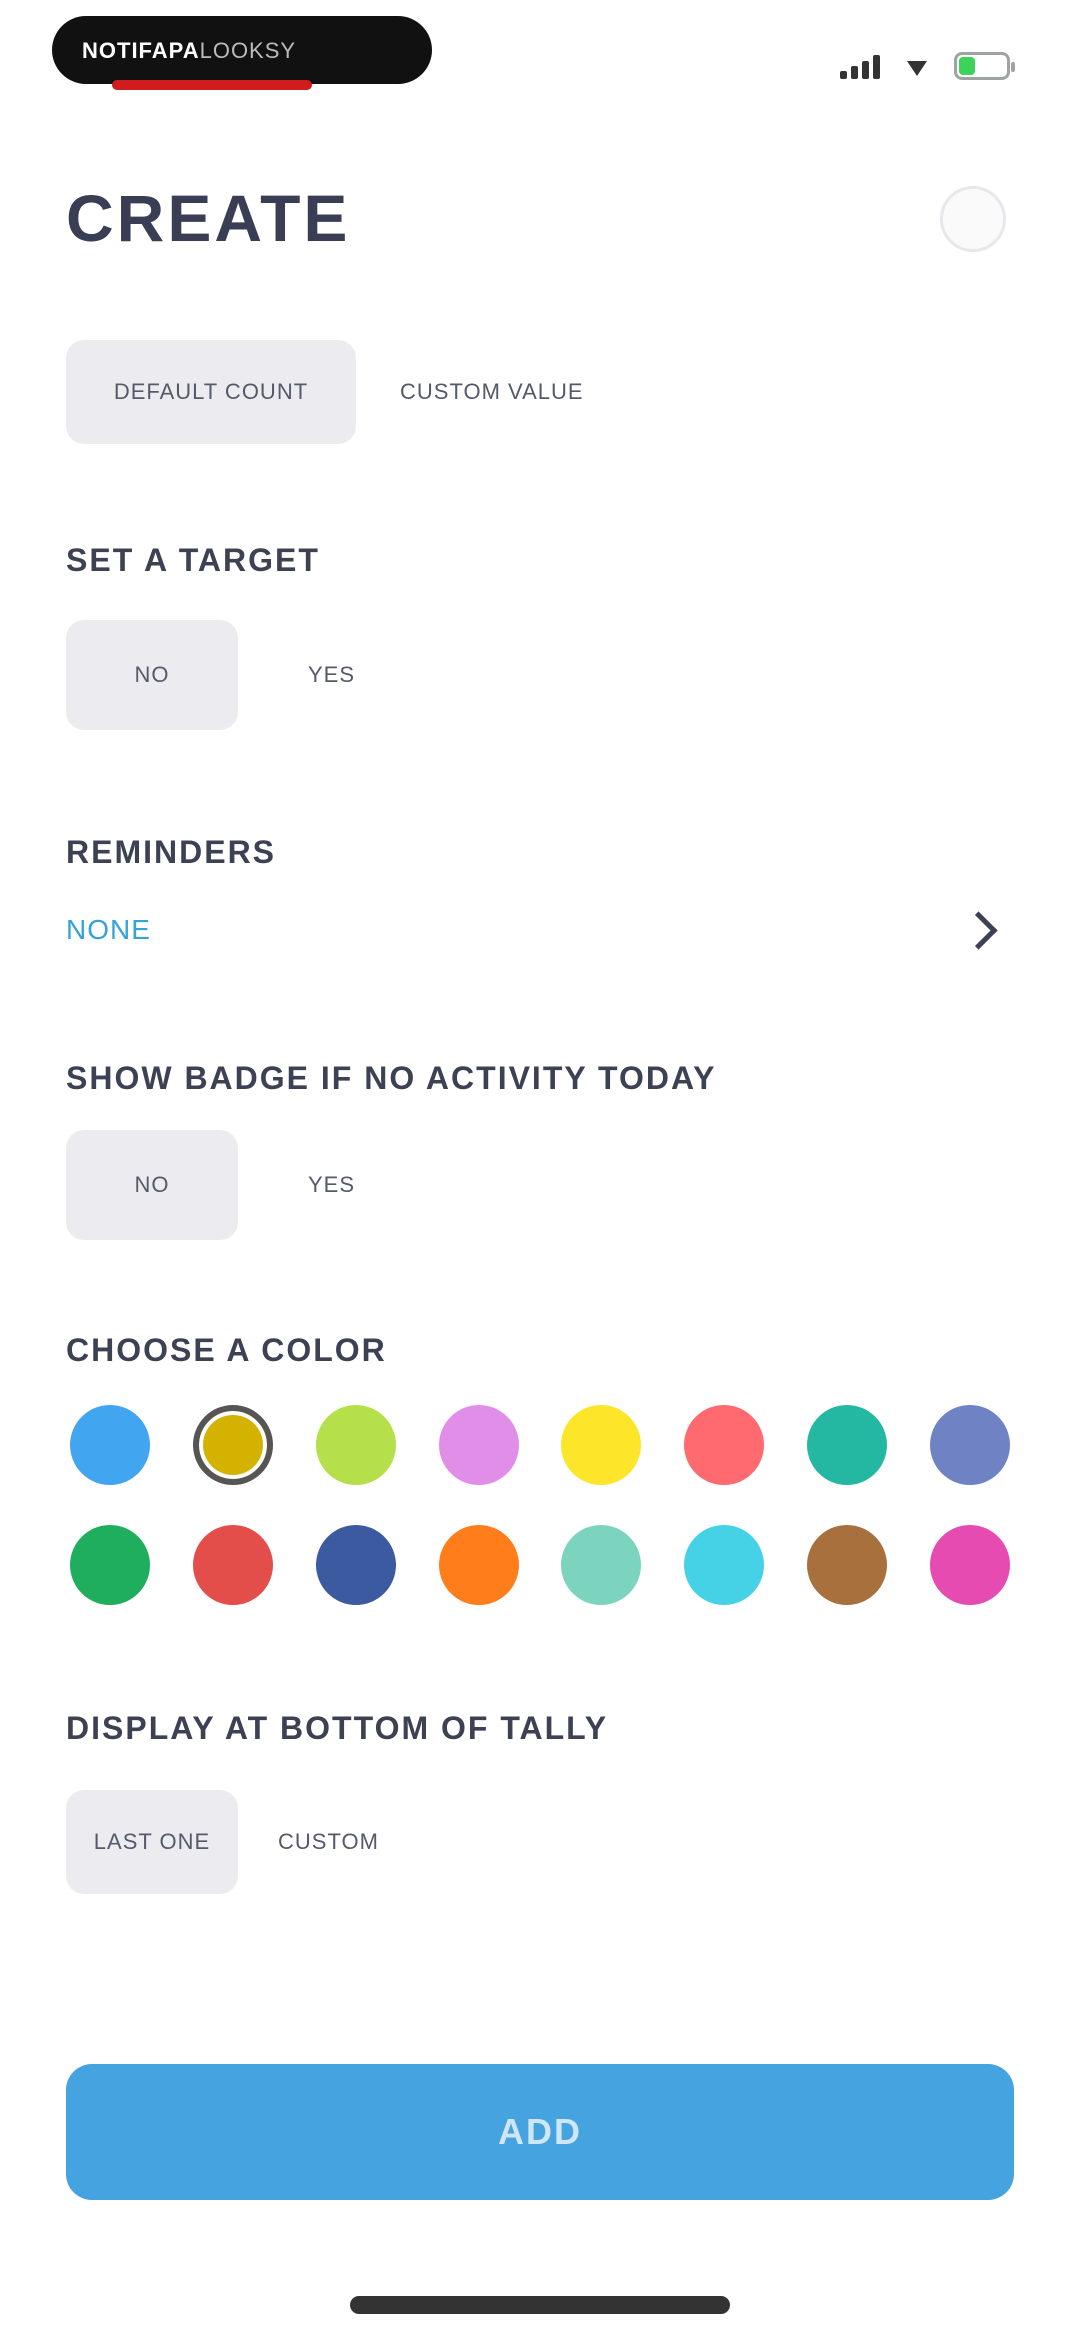 The height and width of the screenshot is (2336, 1080). I want to click on color-picker, so click(540, 1525).